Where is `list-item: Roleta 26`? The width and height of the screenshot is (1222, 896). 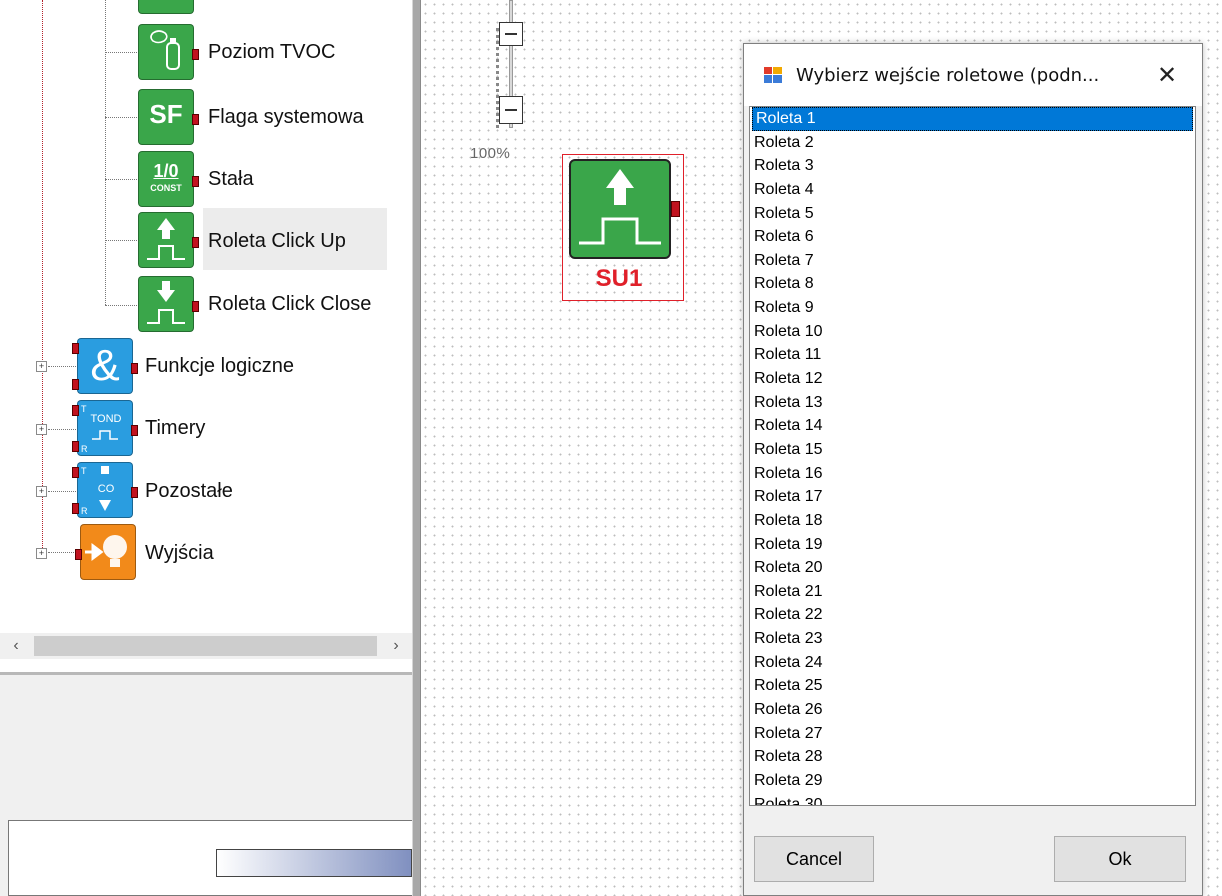
list-item: Roleta 26 is located at coordinates (972, 710).